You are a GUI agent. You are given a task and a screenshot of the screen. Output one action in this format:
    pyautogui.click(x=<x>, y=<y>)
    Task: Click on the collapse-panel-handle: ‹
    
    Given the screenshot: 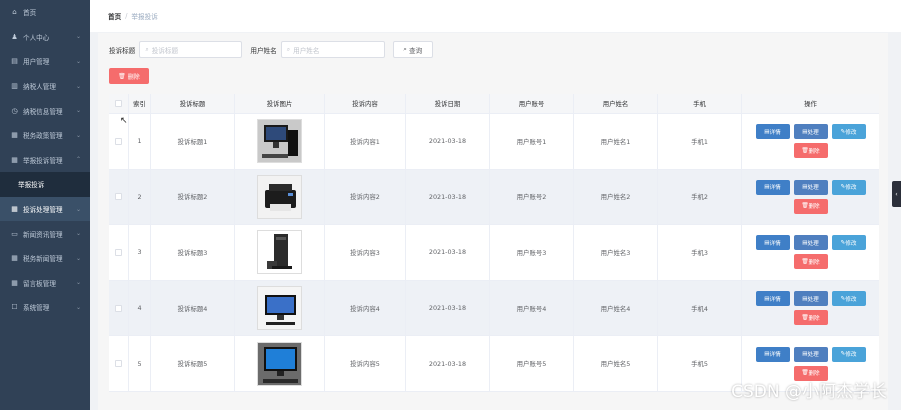 What is the action you would take?
    pyautogui.click(x=896, y=194)
    